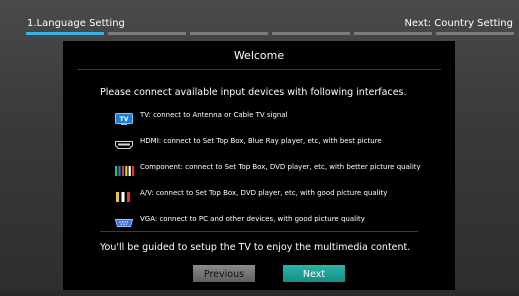 This screenshot has width=519, height=296. Describe the element at coordinates (259, 69) in the screenshot. I see `title-divider` at that location.